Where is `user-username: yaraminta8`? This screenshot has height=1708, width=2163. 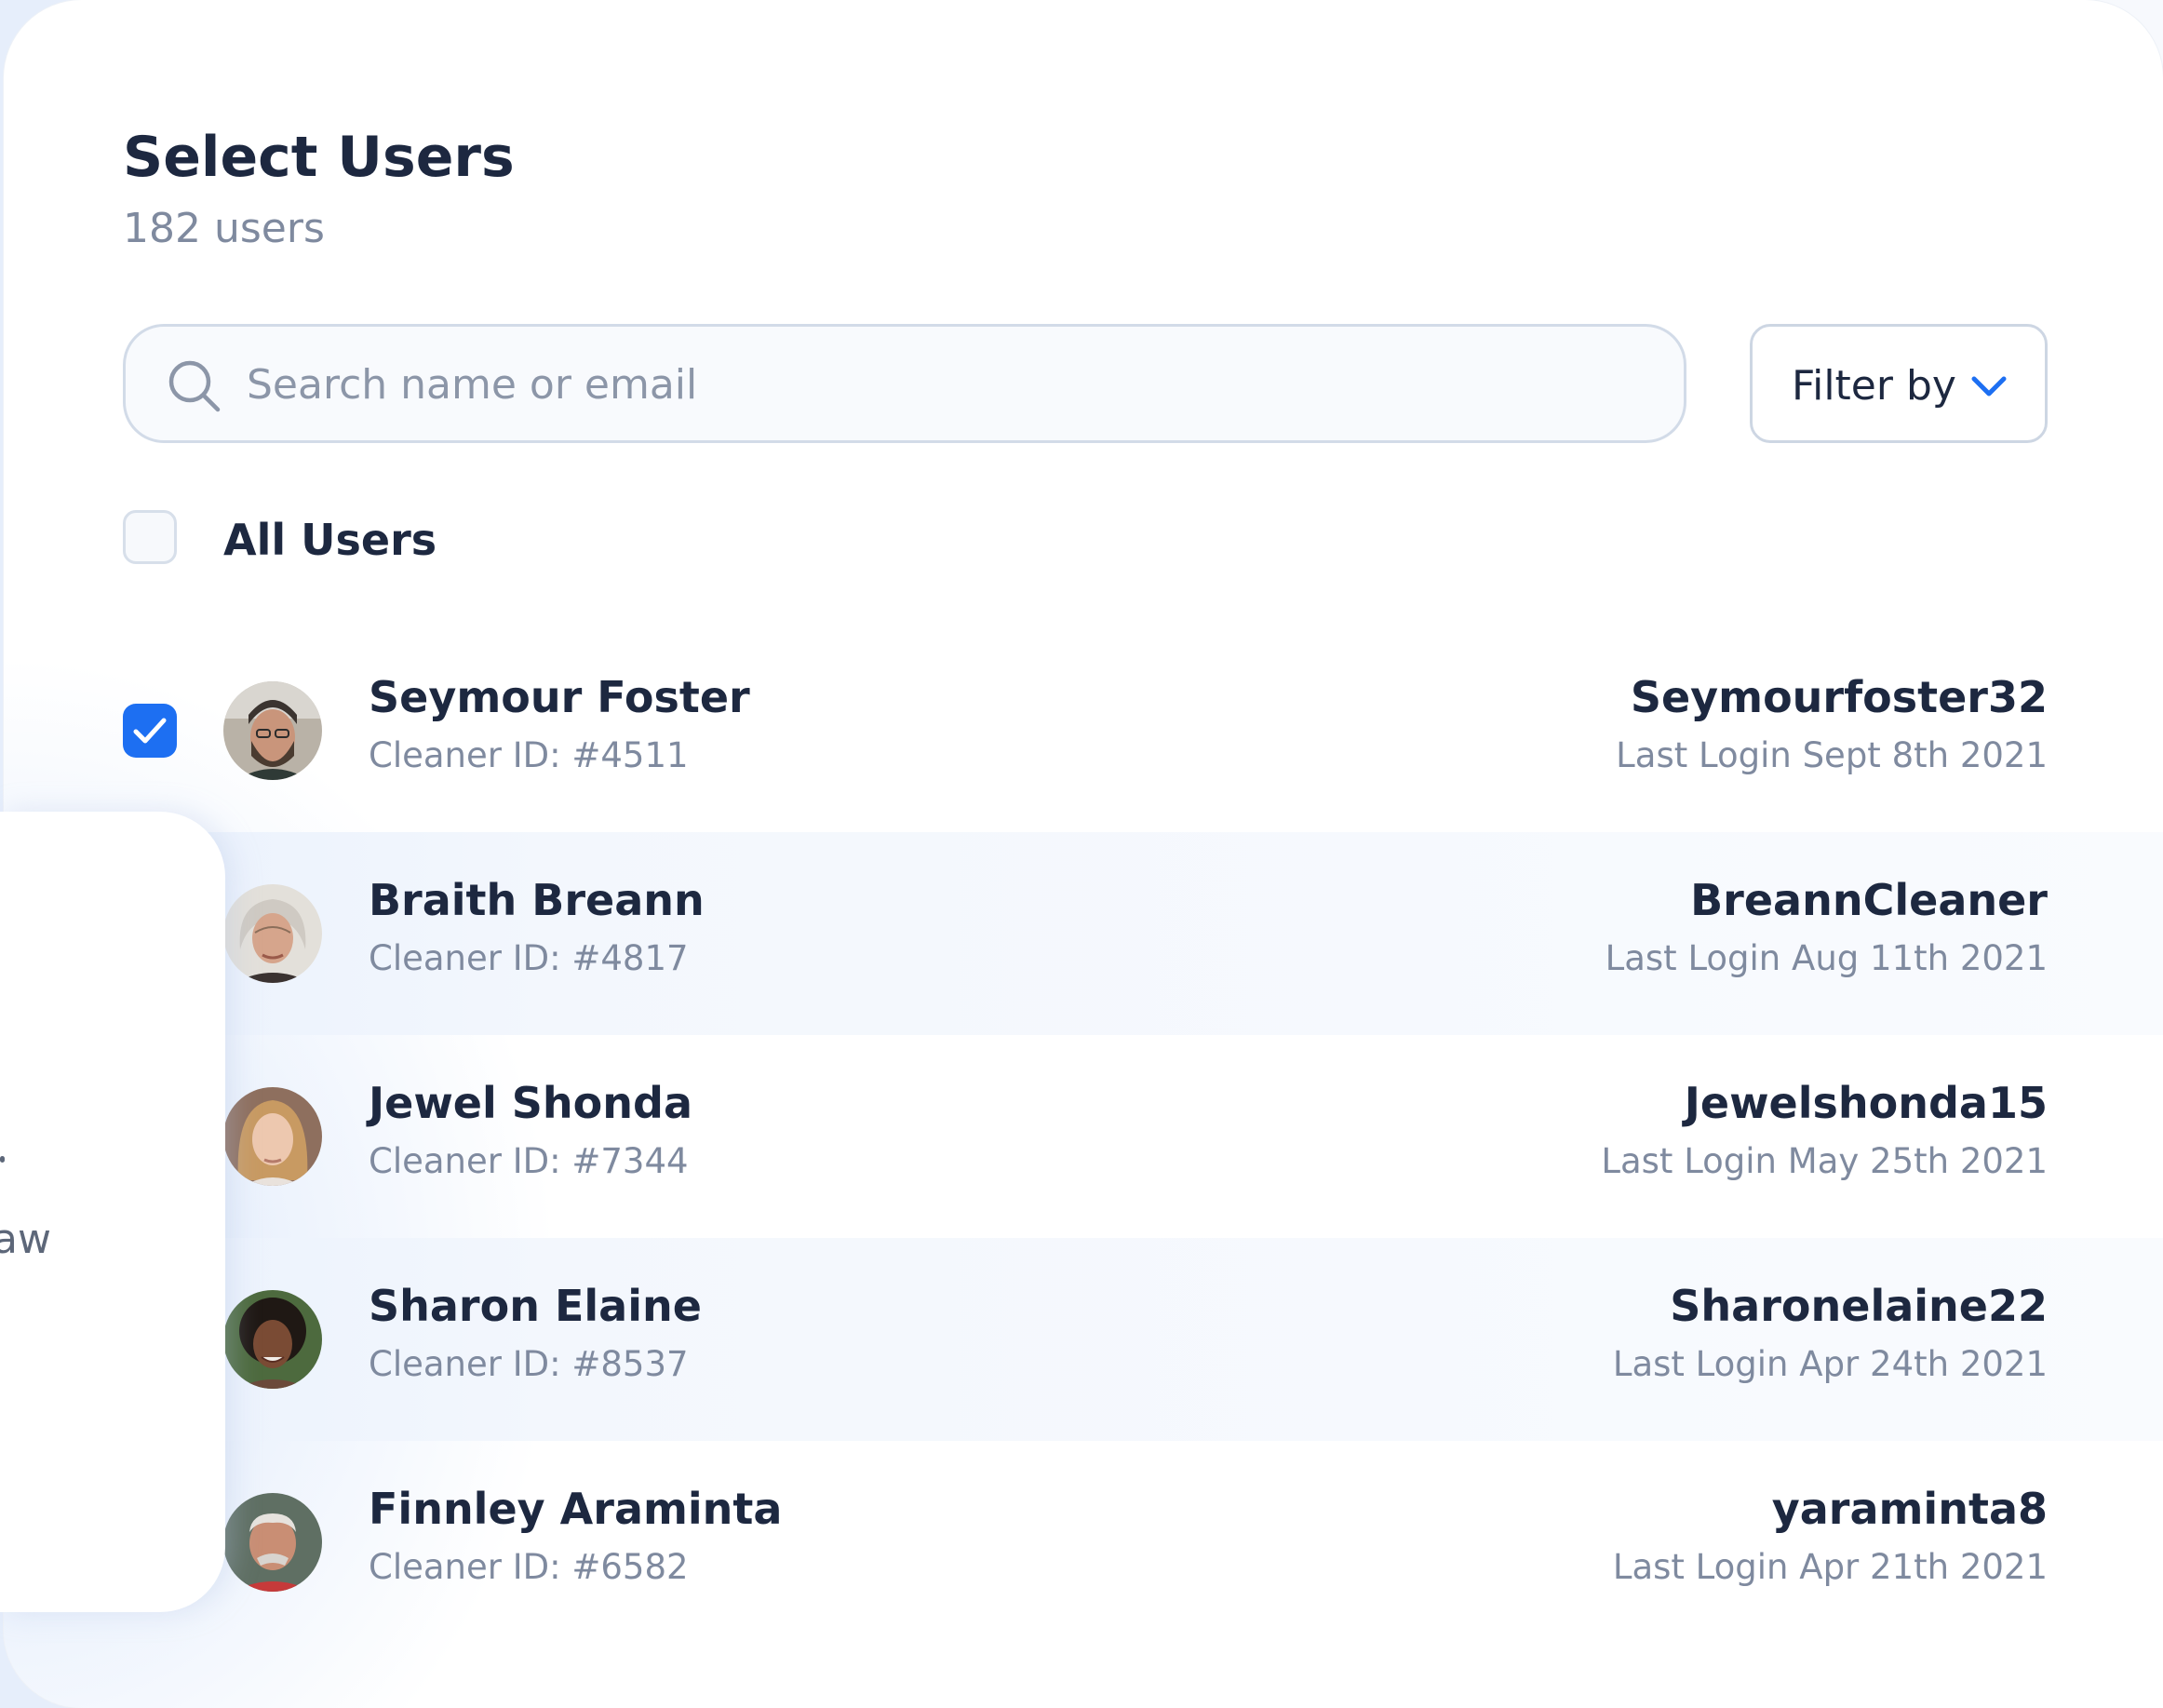 user-username: yaraminta8 is located at coordinates (1909, 1509).